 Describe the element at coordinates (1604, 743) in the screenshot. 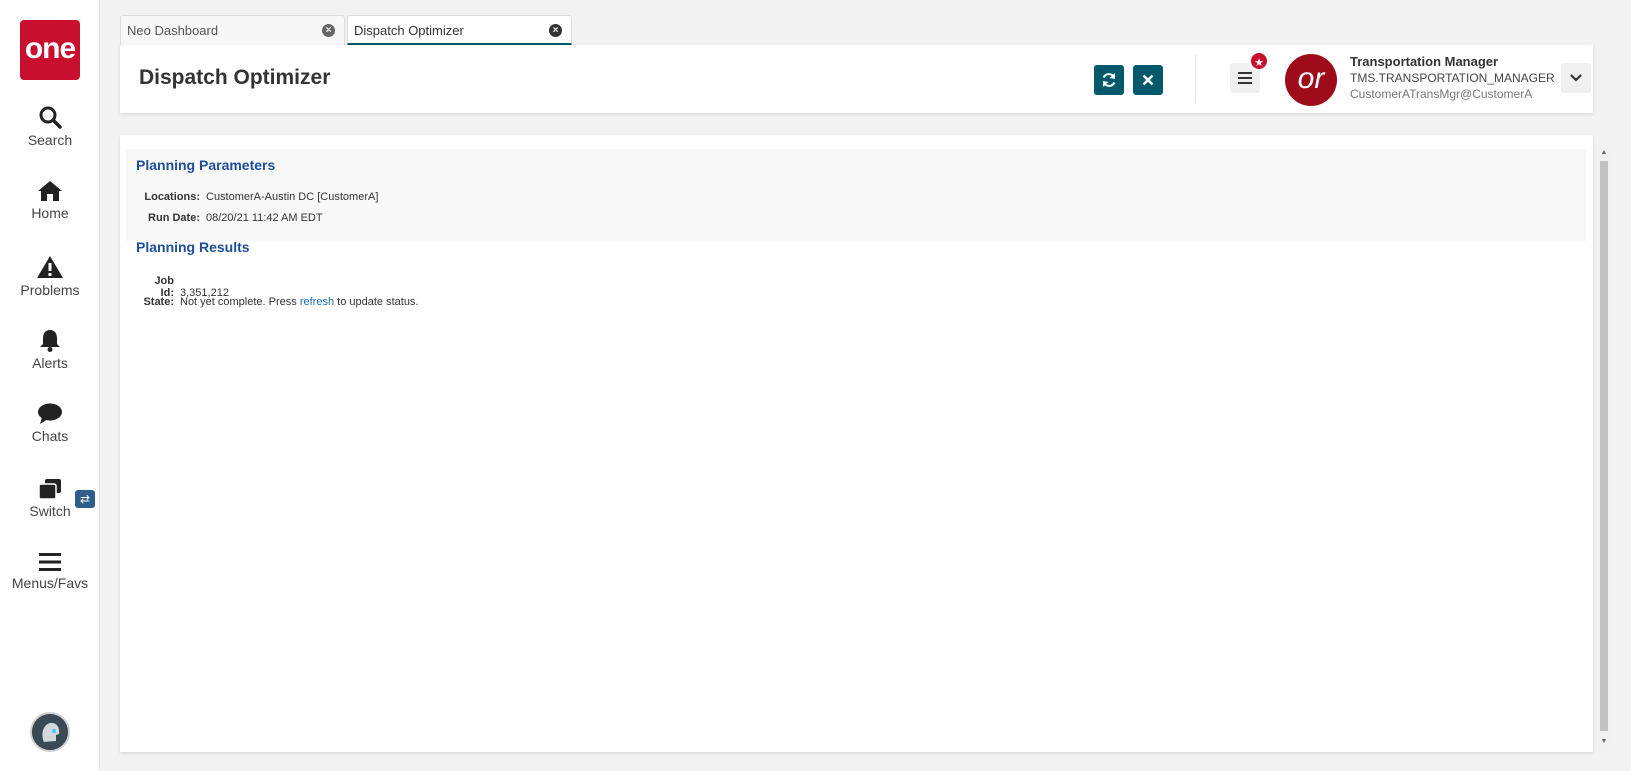

I see `scroll-down-icon: ▼` at that location.